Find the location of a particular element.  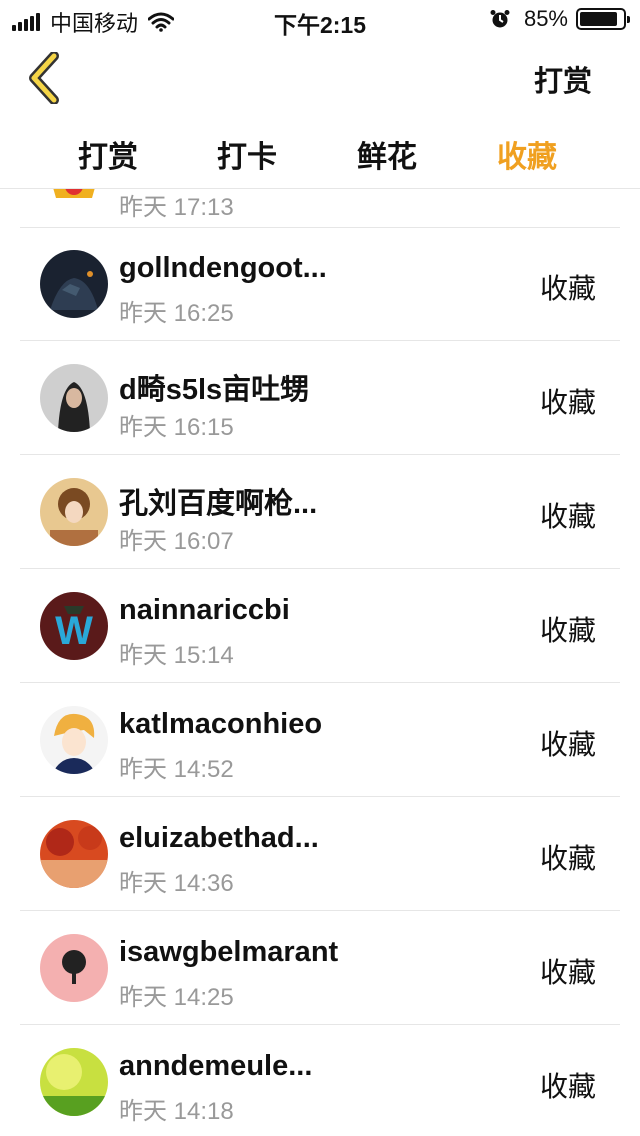

tab-favorites: 收藏 is located at coordinates (527, 154).